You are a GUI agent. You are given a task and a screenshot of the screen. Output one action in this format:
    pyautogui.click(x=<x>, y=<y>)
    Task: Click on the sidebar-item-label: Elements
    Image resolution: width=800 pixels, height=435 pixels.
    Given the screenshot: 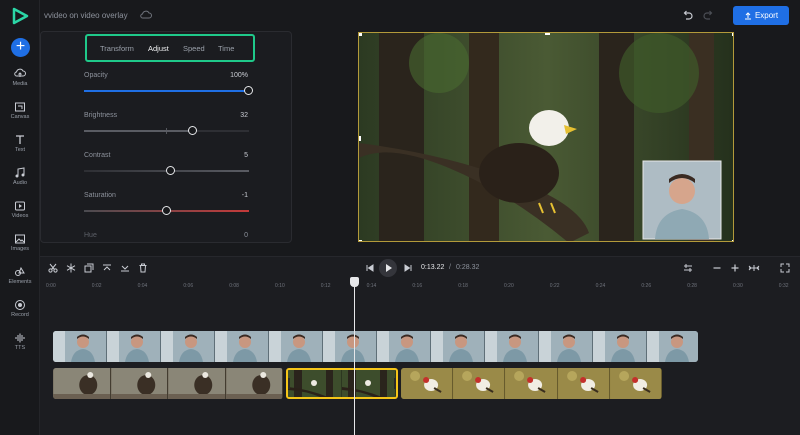 What is the action you would take?
    pyautogui.click(x=20, y=282)
    